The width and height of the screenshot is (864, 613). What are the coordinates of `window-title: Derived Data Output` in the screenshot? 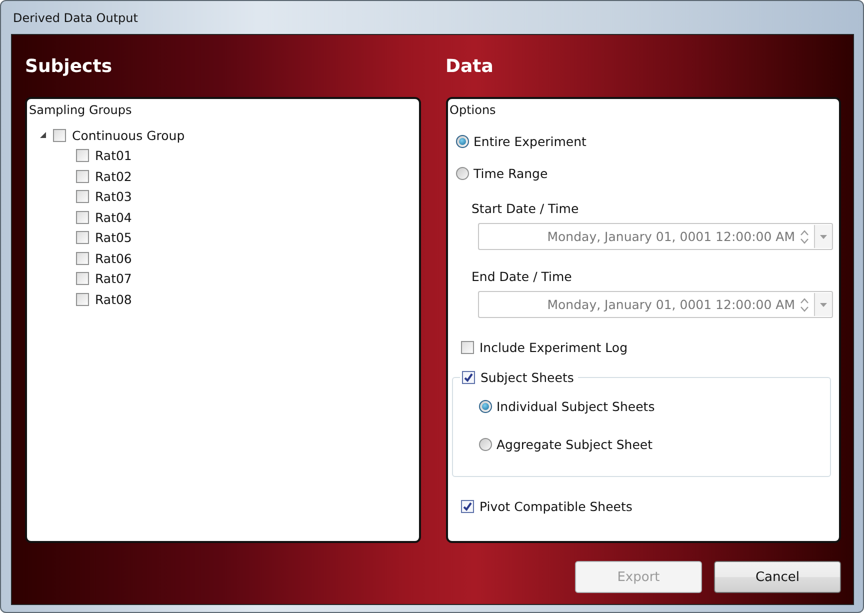 It's located at (75, 17).